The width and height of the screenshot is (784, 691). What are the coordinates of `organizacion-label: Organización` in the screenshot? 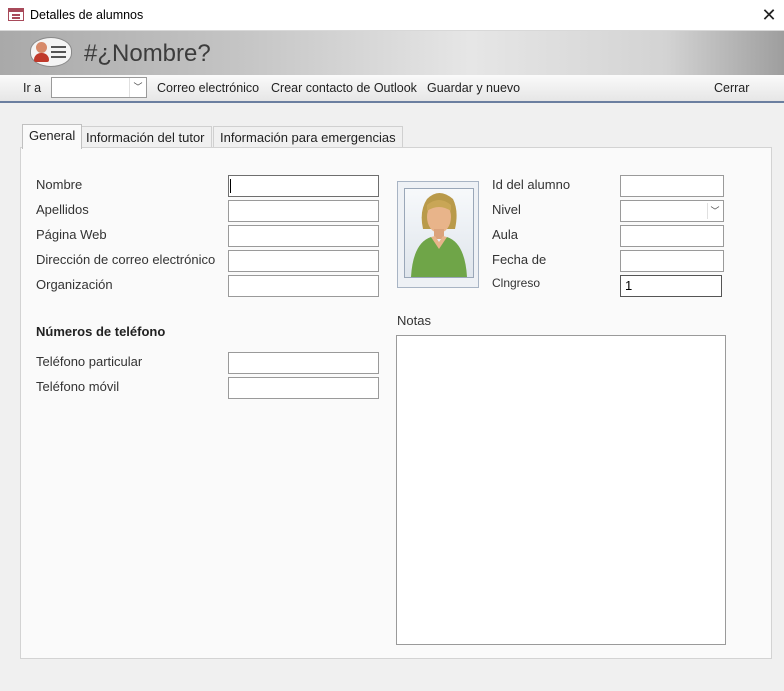 It's located at (74, 284).